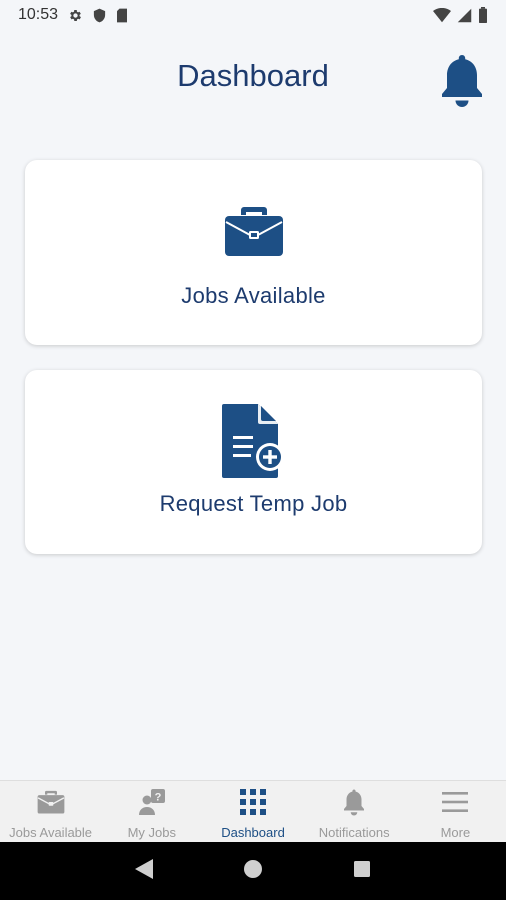 This screenshot has height=900, width=506. Describe the element at coordinates (253, 832) in the screenshot. I see `nav-label-dashboard: Dashboard` at that location.